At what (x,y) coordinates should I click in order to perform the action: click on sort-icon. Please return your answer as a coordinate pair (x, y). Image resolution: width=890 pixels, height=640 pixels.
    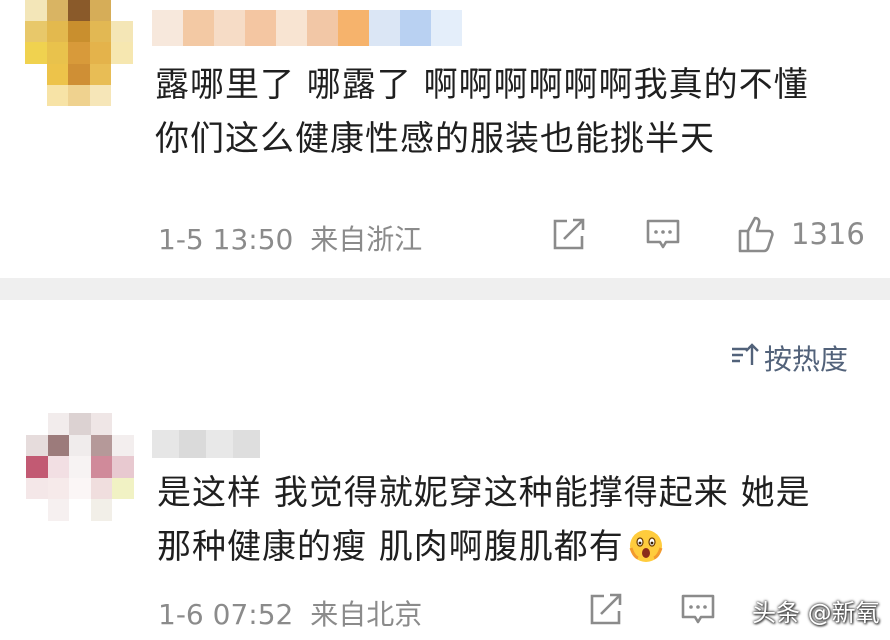
    Looking at the image, I should click on (747, 358).